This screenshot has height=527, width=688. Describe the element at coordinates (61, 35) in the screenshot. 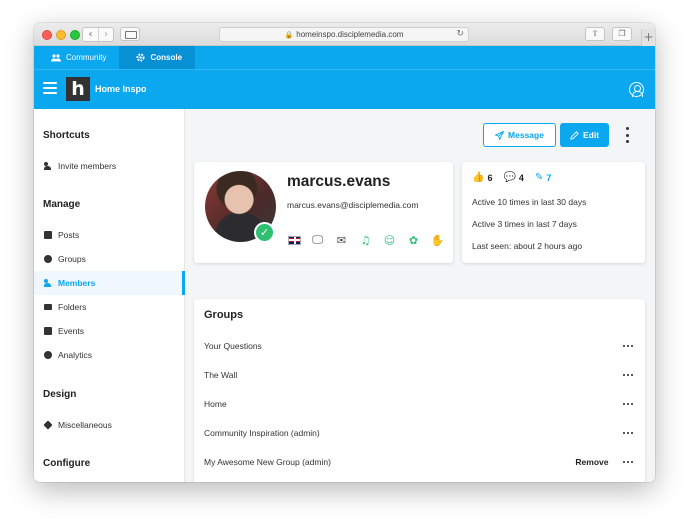

I see `minimize-window-button` at that location.